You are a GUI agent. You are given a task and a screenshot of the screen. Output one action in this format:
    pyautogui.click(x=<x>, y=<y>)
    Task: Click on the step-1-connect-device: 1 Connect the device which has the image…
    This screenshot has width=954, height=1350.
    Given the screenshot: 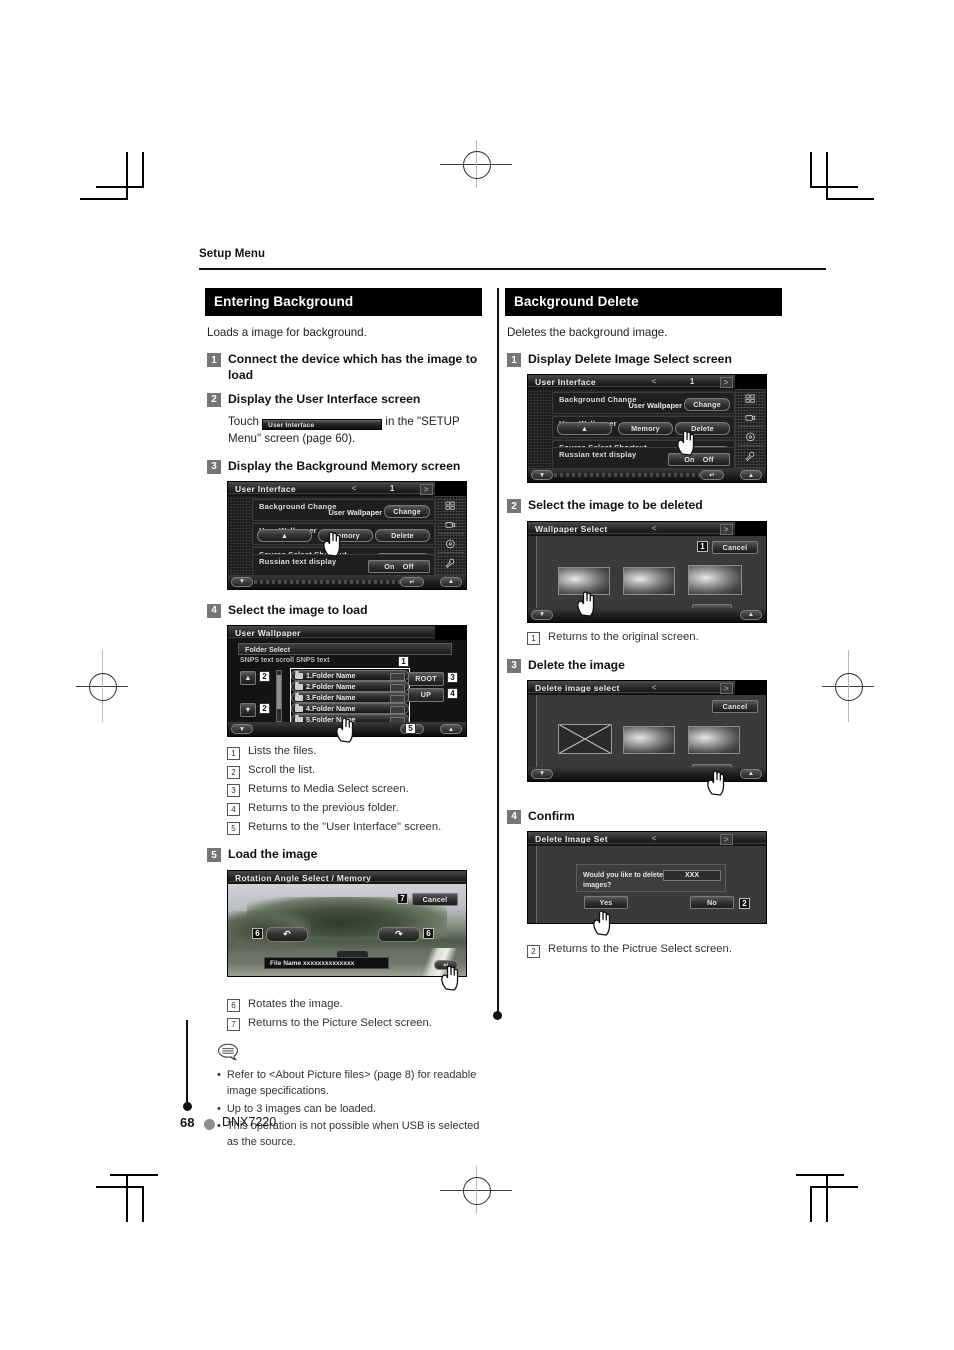 What is the action you would take?
    pyautogui.click(x=344, y=367)
    